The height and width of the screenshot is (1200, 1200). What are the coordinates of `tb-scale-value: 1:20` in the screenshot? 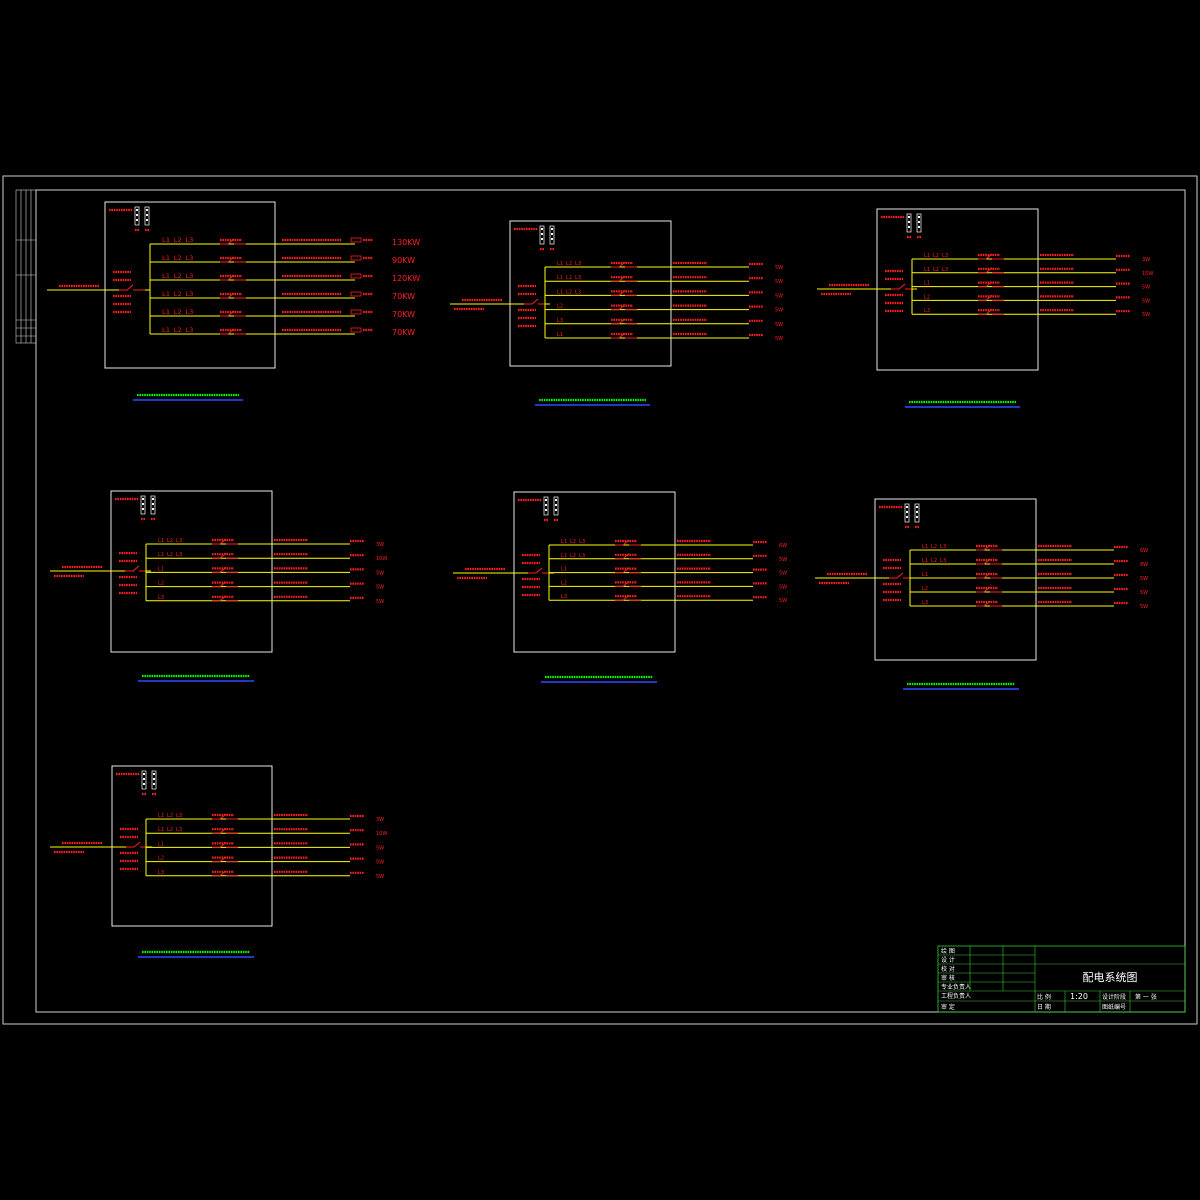 It's located at (1079, 996).